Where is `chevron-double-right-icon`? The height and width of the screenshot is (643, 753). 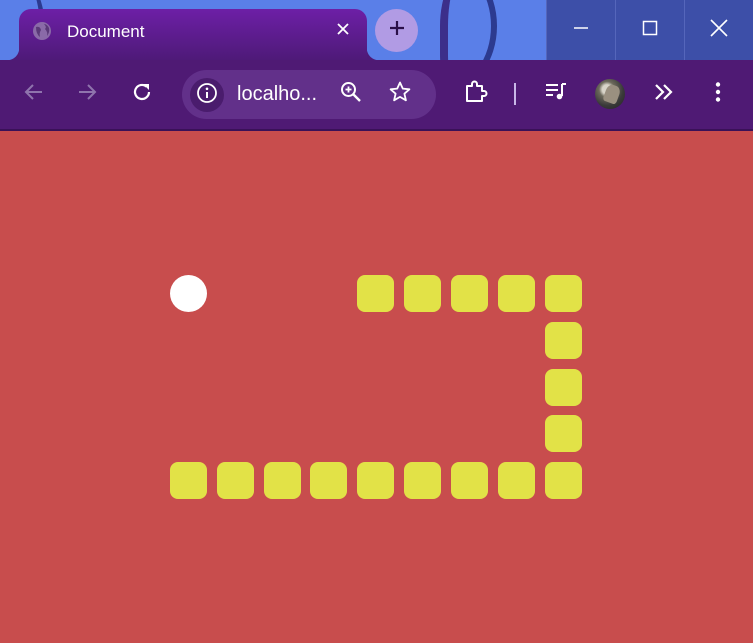 chevron-double-right-icon is located at coordinates (664, 94).